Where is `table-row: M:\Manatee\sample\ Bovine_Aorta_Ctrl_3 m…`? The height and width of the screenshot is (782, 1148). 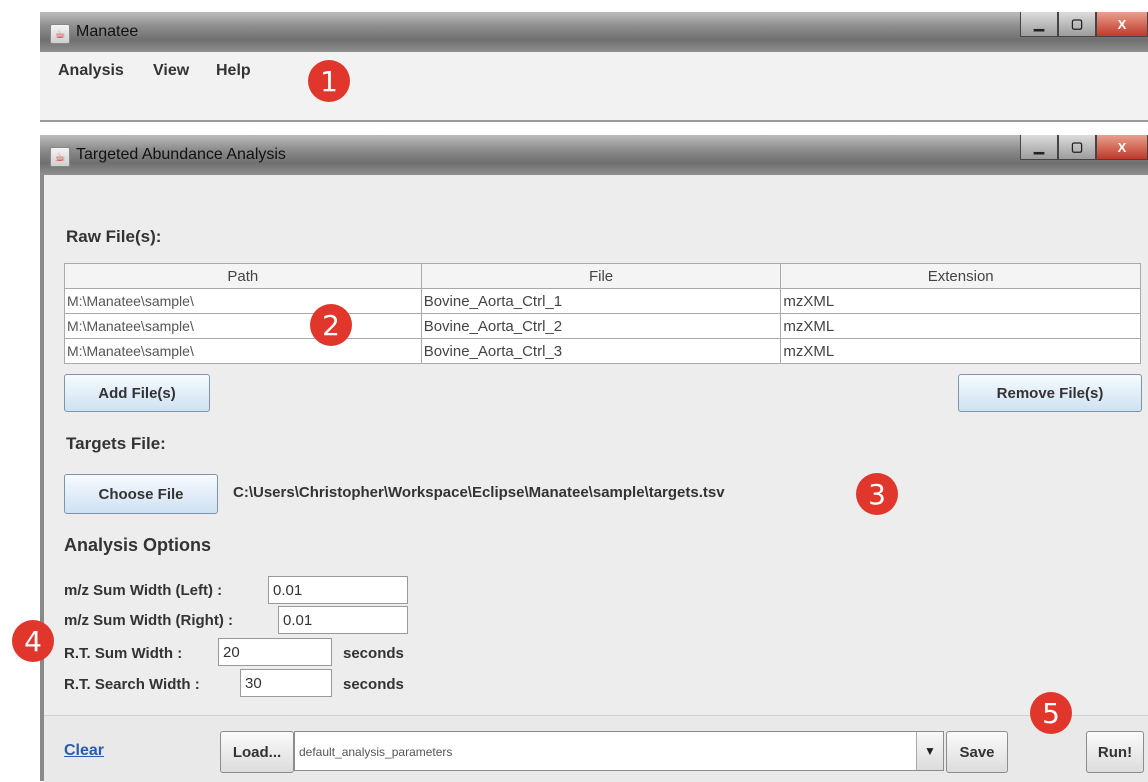 table-row: M:\Manatee\sample\ Bovine_Aorta_Ctrl_3 m… is located at coordinates (602, 351).